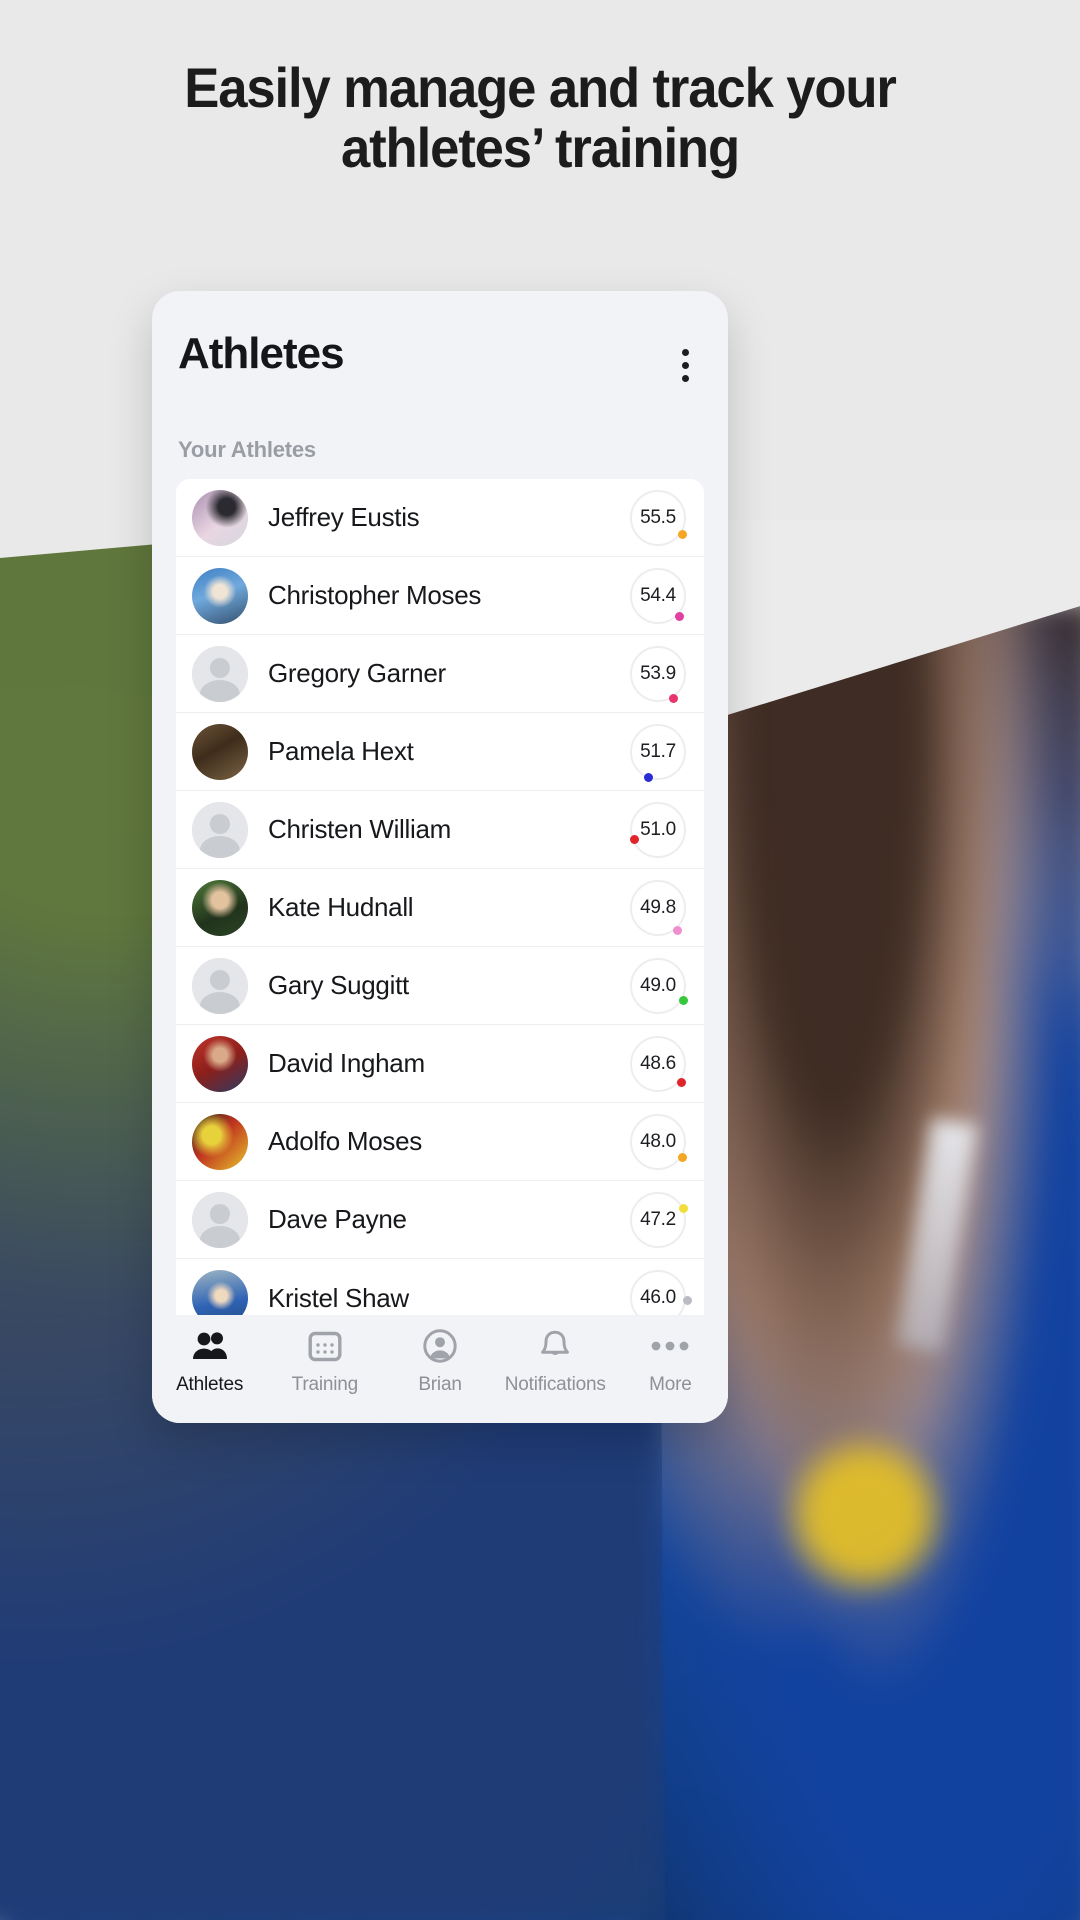 The image size is (1080, 1920). I want to click on athlete-score-value: 49.0, so click(658, 985).